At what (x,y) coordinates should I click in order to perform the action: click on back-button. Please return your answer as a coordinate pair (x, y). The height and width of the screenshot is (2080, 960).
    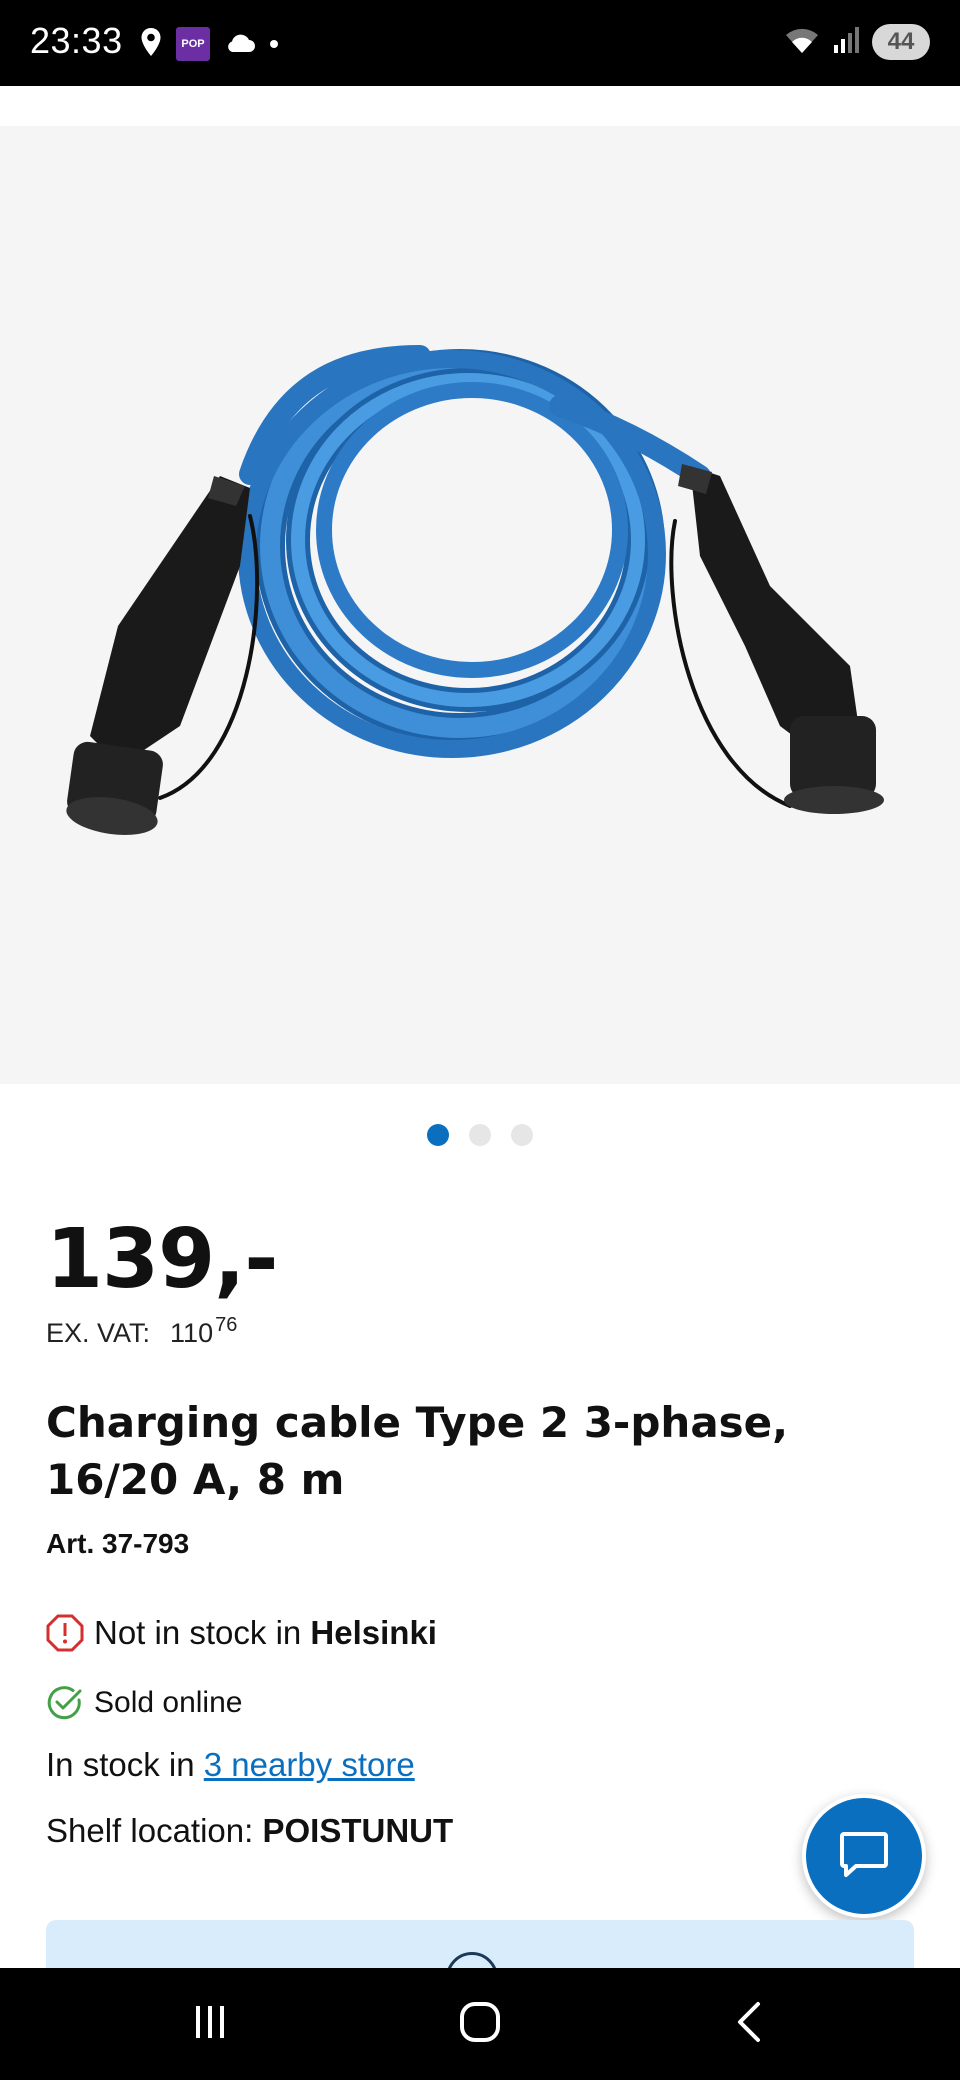
    Looking at the image, I should click on (750, 2024).